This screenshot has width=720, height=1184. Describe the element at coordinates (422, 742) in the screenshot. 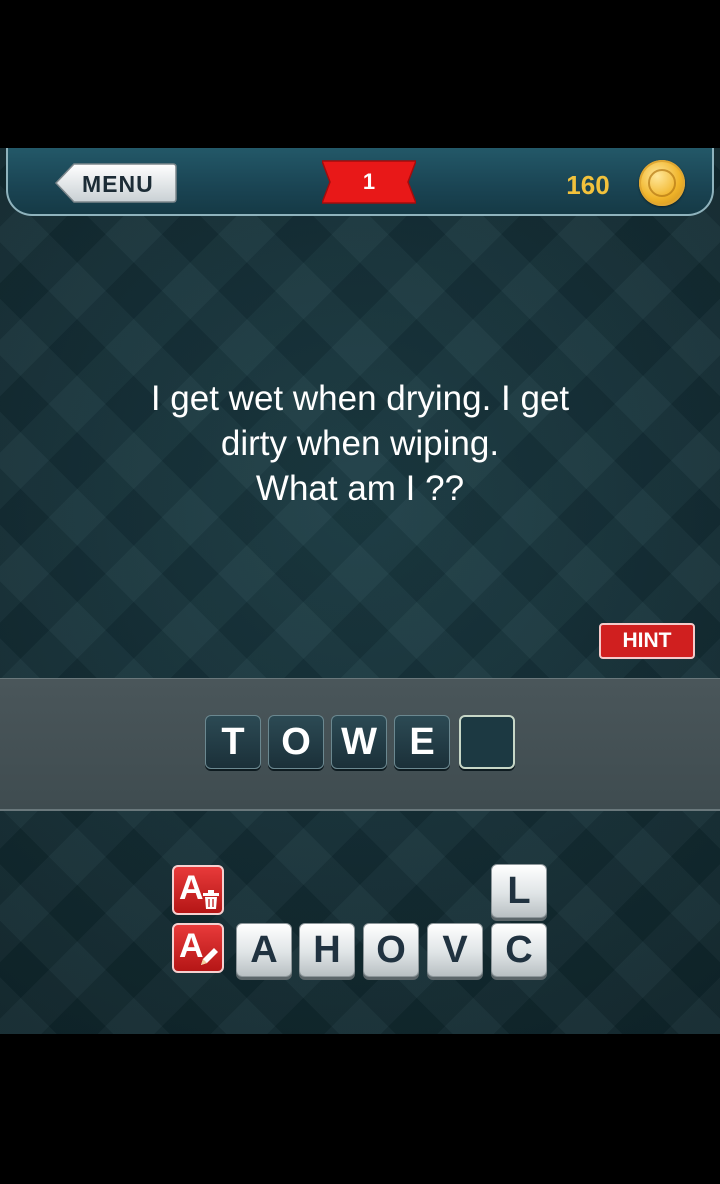

I see `answer-slot: E` at that location.